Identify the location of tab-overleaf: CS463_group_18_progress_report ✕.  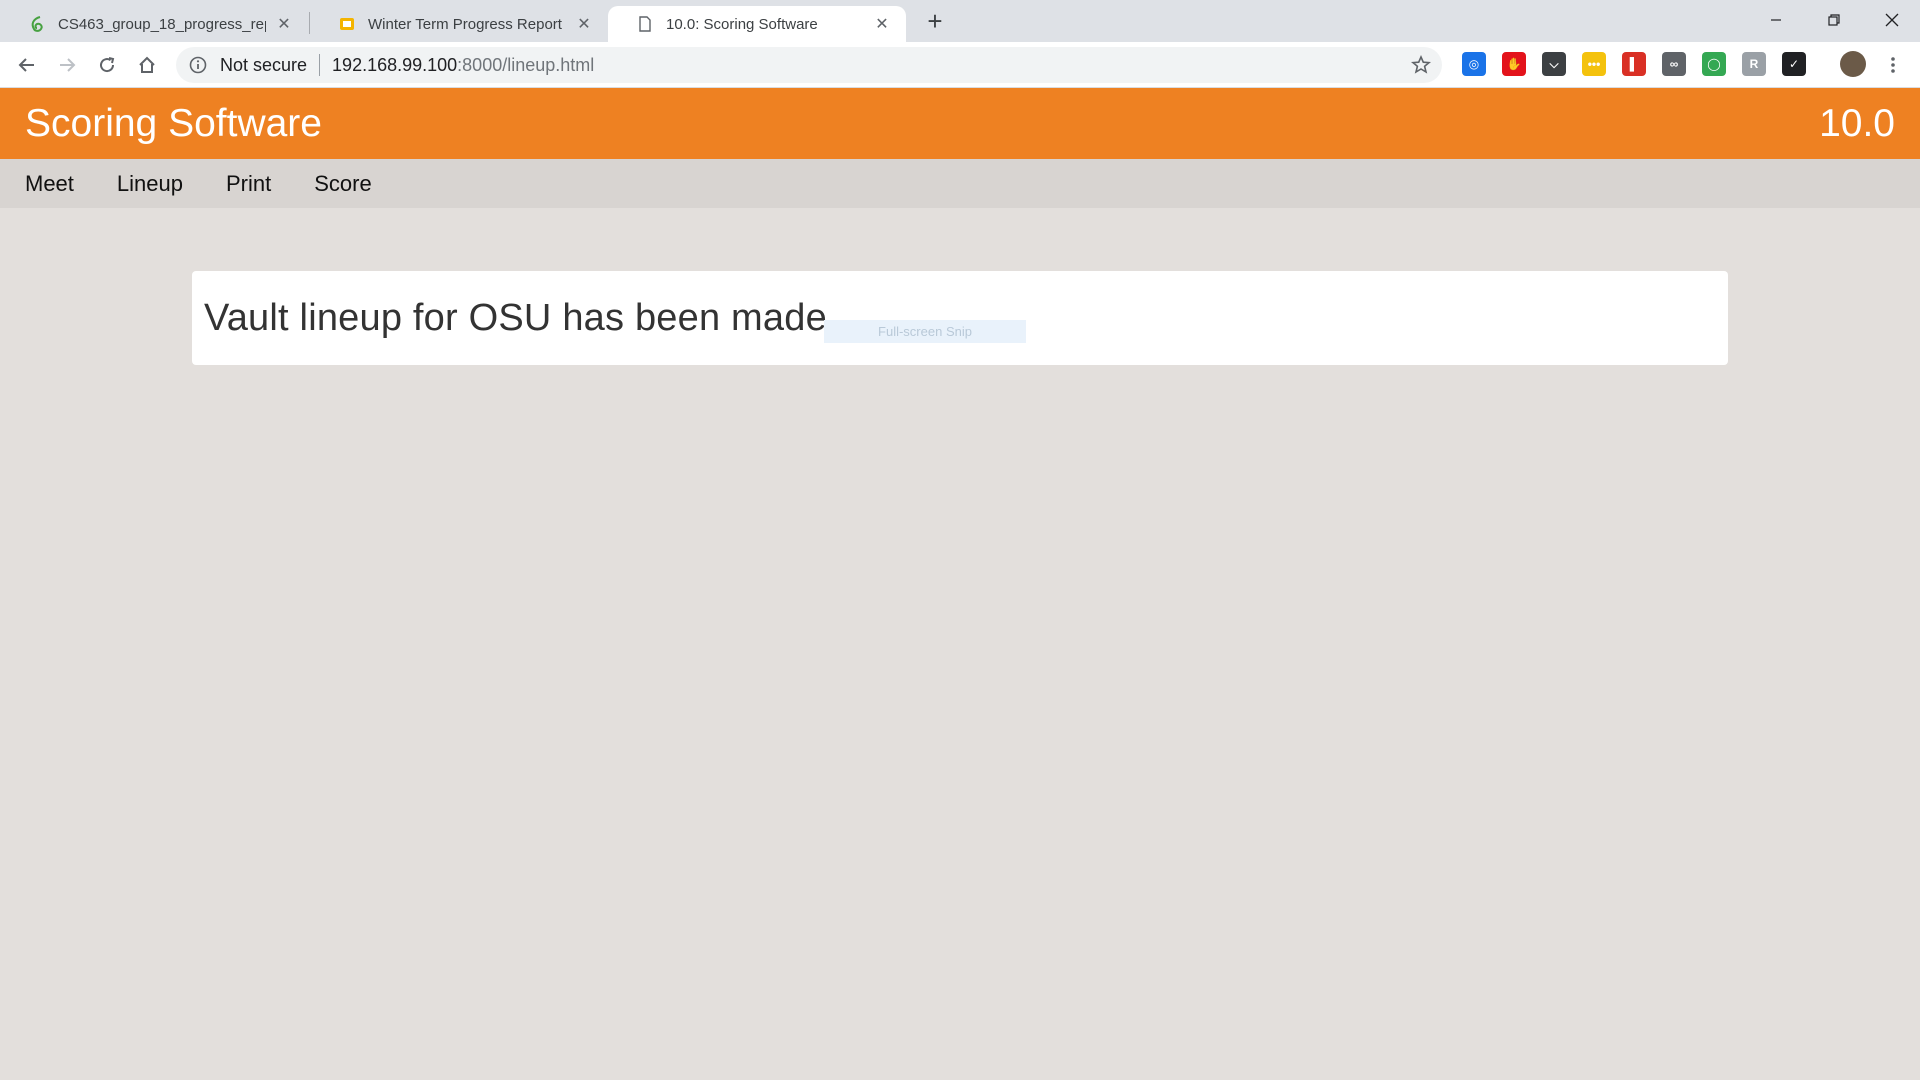
(154, 24).